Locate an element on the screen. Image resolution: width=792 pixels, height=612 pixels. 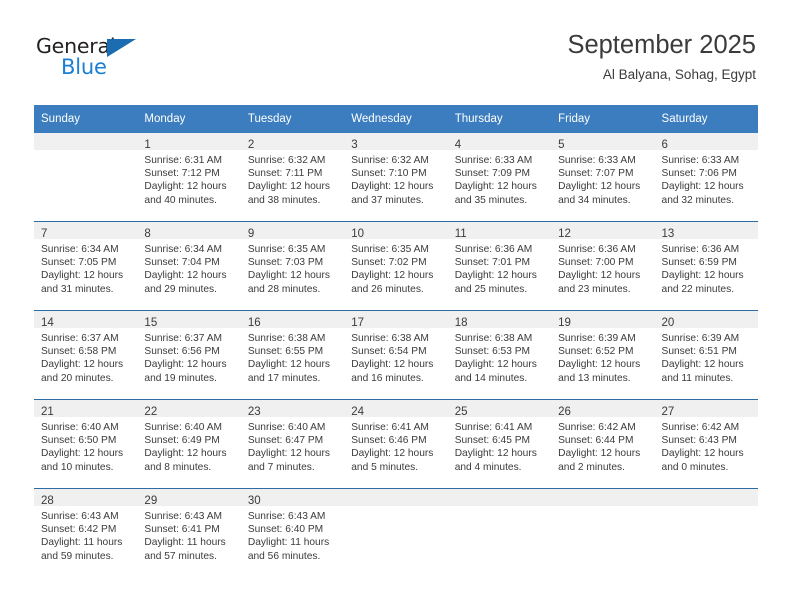
sunset-text: Sunset: 7:00 PM is located at coordinates (596, 263).